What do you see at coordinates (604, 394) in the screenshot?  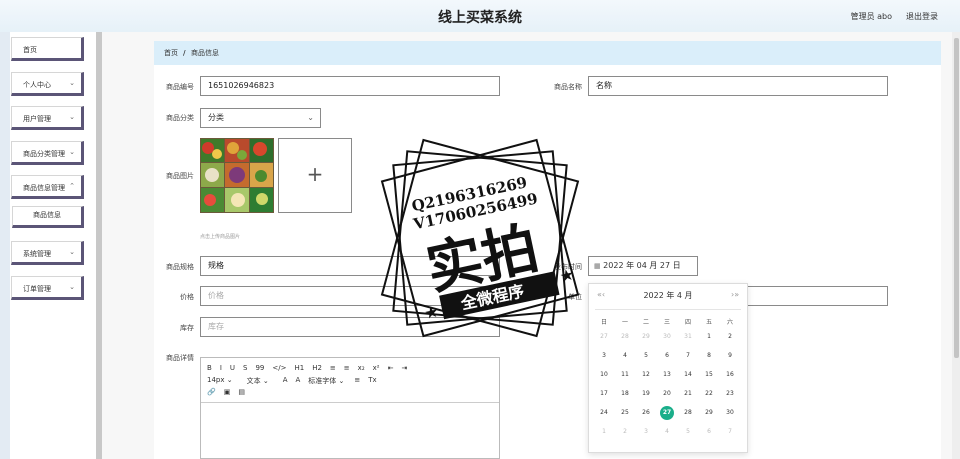 I see `calendar-day: 17` at bounding box center [604, 394].